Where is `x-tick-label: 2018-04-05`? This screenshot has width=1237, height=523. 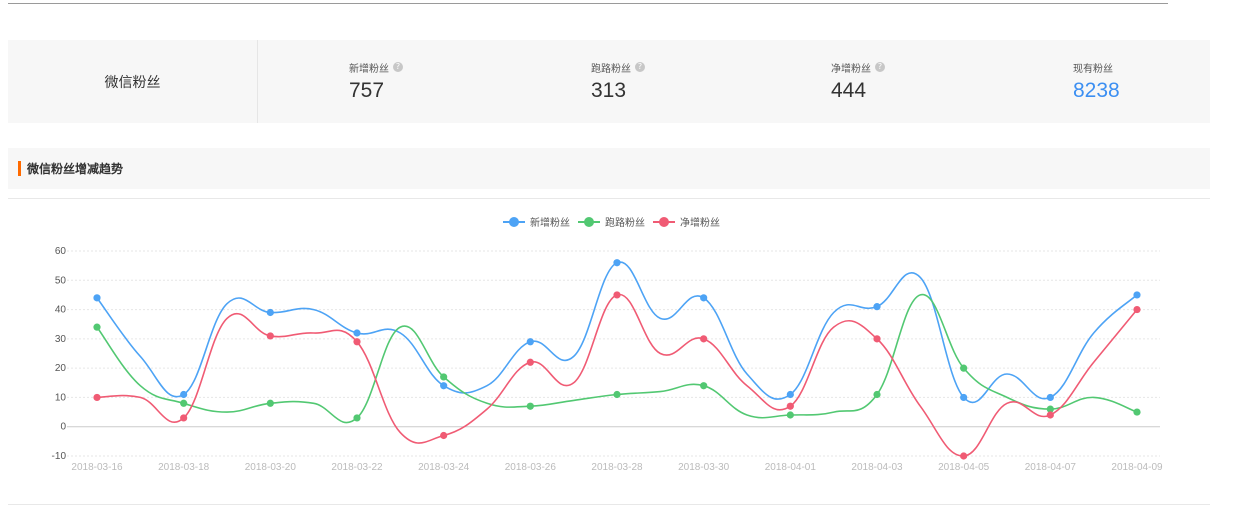 x-tick-label: 2018-04-05 is located at coordinates (964, 467).